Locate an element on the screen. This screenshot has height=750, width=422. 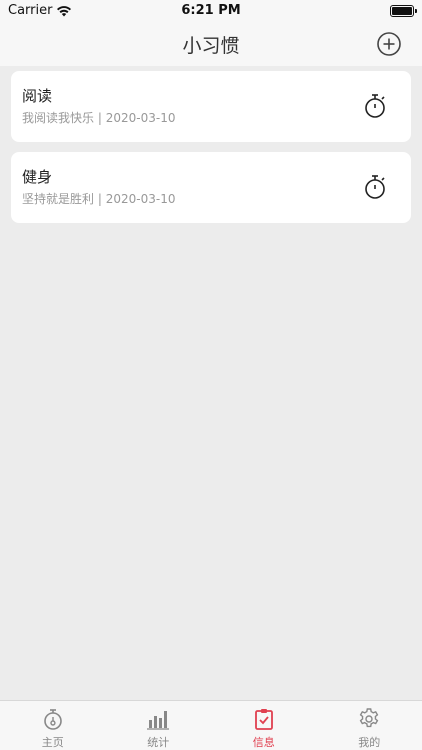
status-bar: Carrier 6:21 PM is located at coordinates (211, 11).